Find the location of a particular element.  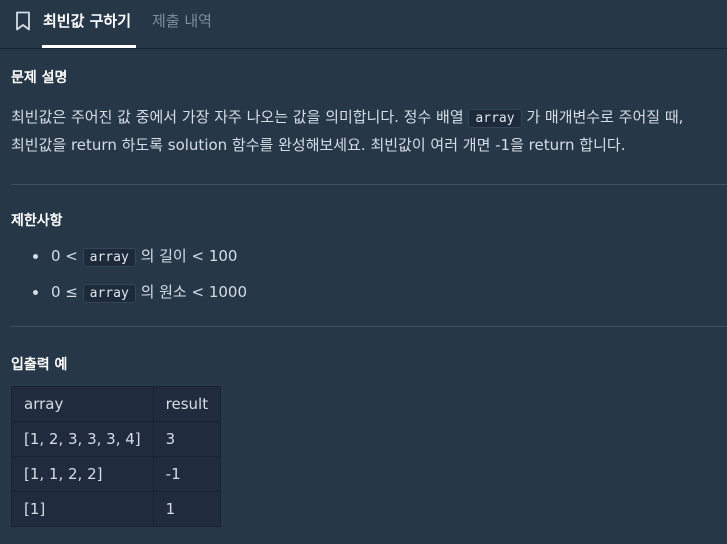

table-cell: [1, 1, 2, 2] is located at coordinates (82, 474).